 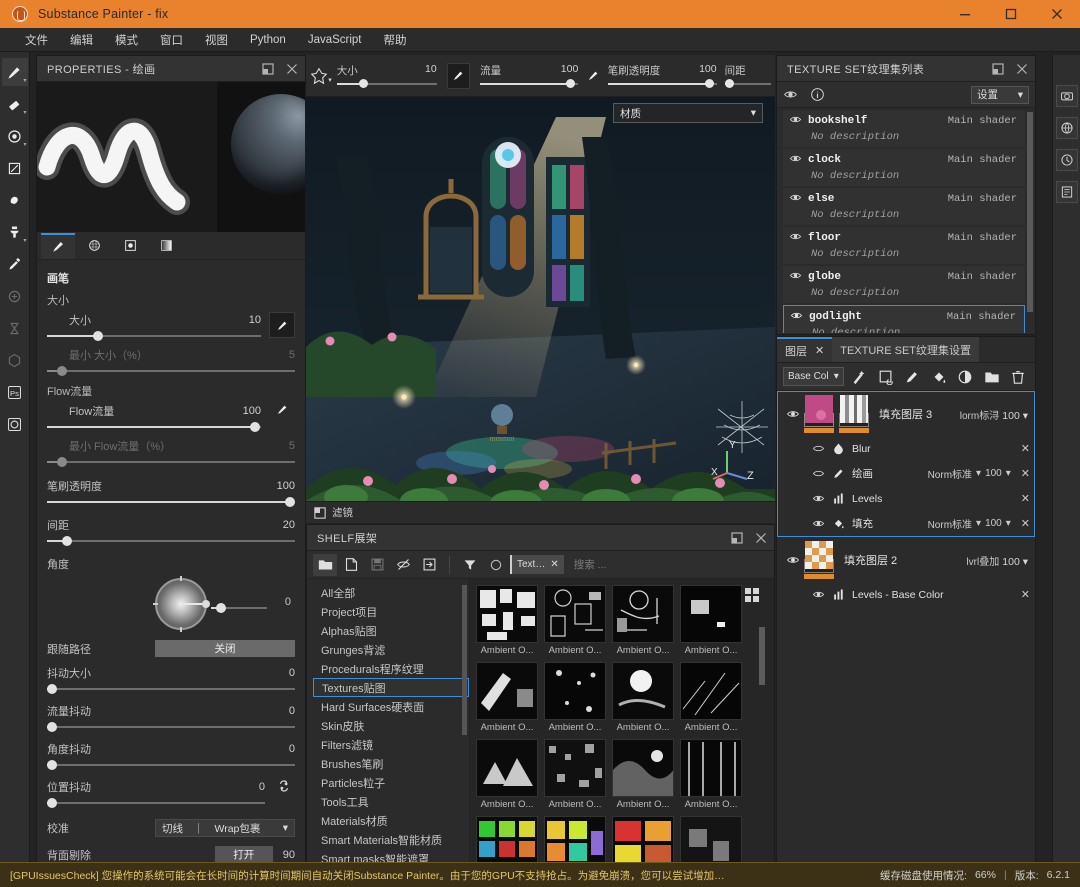 What do you see at coordinates (906, 523) in the screenshot?
I see `layer-effect-row: 填充 Norm标准 ▾ 100 ▾ ✕` at bounding box center [906, 523].